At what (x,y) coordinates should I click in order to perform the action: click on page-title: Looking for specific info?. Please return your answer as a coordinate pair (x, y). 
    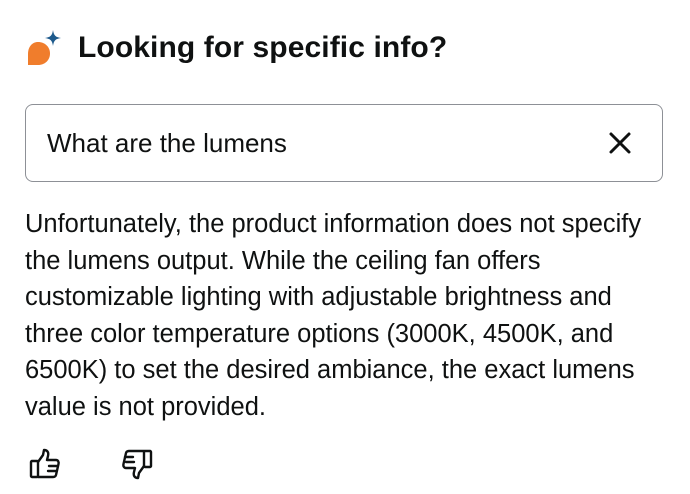
    Looking at the image, I should click on (263, 47).